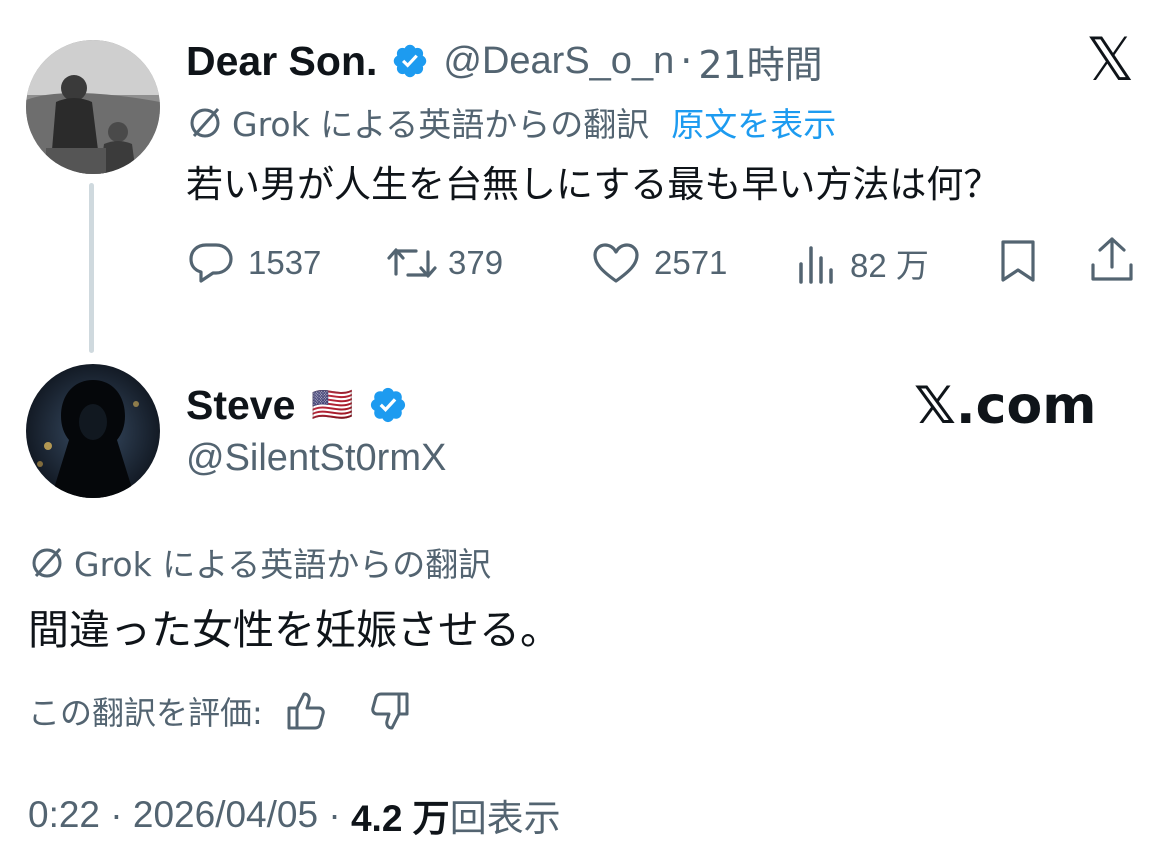 The height and width of the screenshot is (857, 1170). What do you see at coordinates (1110, 60) in the screenshot?
I see `x-logo-icon: 𝕏` at bounding box center [1110, 60].